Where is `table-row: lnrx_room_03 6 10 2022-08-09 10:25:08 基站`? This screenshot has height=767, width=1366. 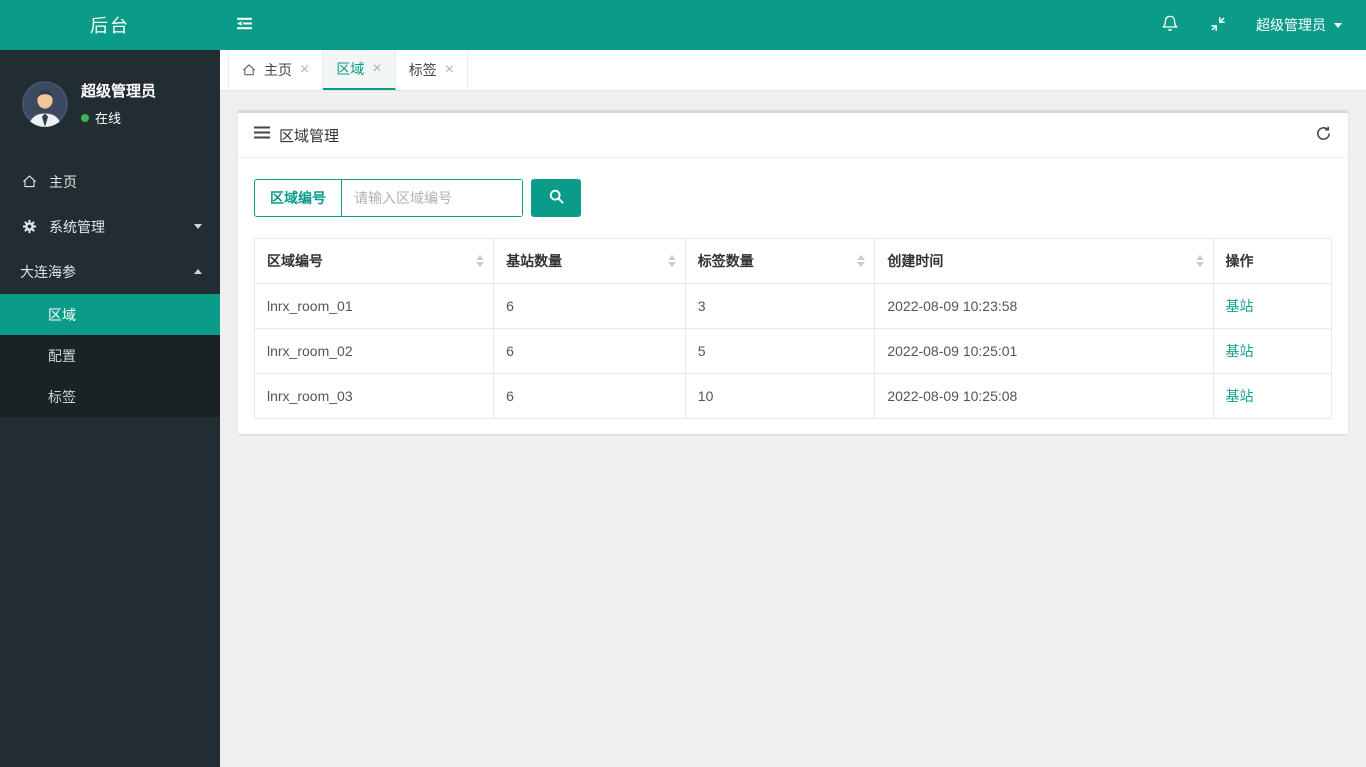 table-row: lnrx_room_03 6 10 2022-08-09 10:25:08 基站 is located at coordinates (793, 396).